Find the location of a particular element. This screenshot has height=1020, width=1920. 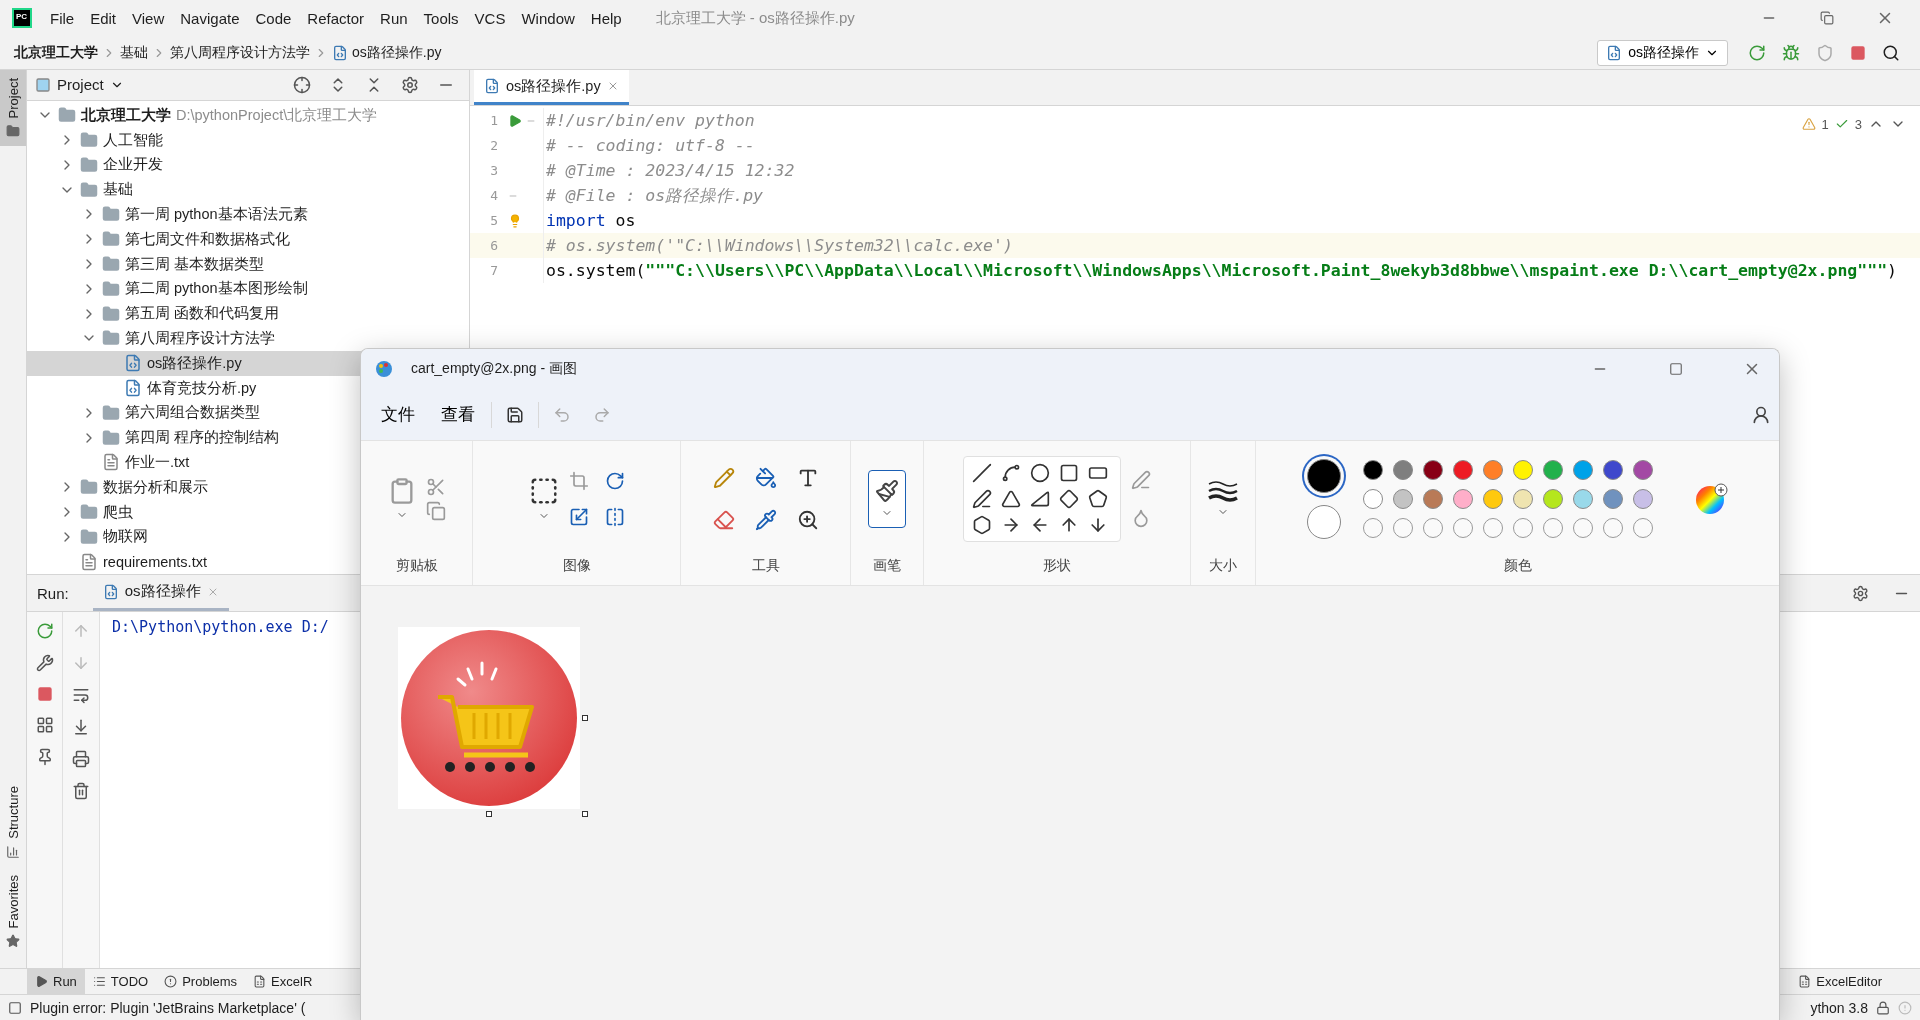

tree-item: 北京理工大学 D:\pythonProject\北京理工大学 is located at coordinates (248, 115).